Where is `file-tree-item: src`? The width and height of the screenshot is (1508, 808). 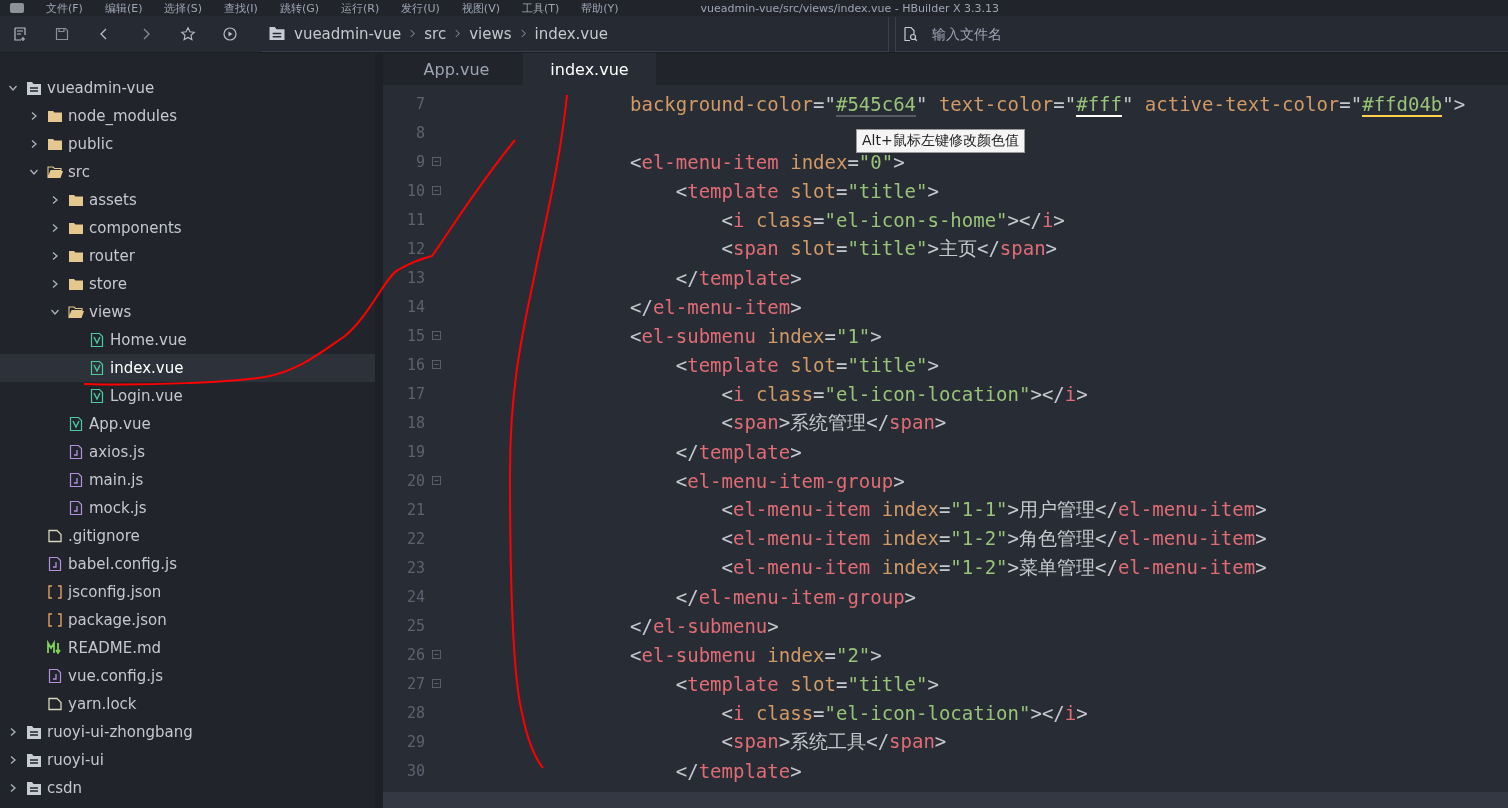 file-tree-item: src is located at coordinates (187, 172).